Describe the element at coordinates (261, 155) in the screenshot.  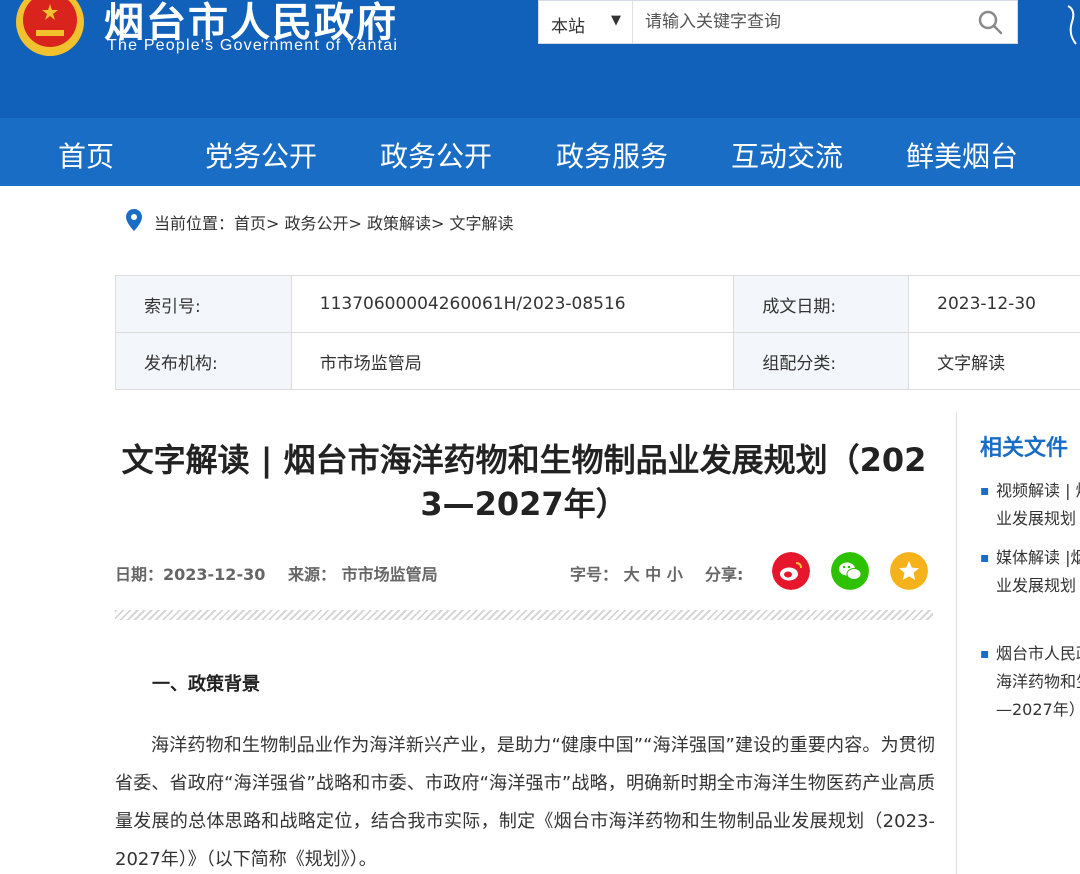
I see `nav-item-party-affairs: 党务公开` at that location.